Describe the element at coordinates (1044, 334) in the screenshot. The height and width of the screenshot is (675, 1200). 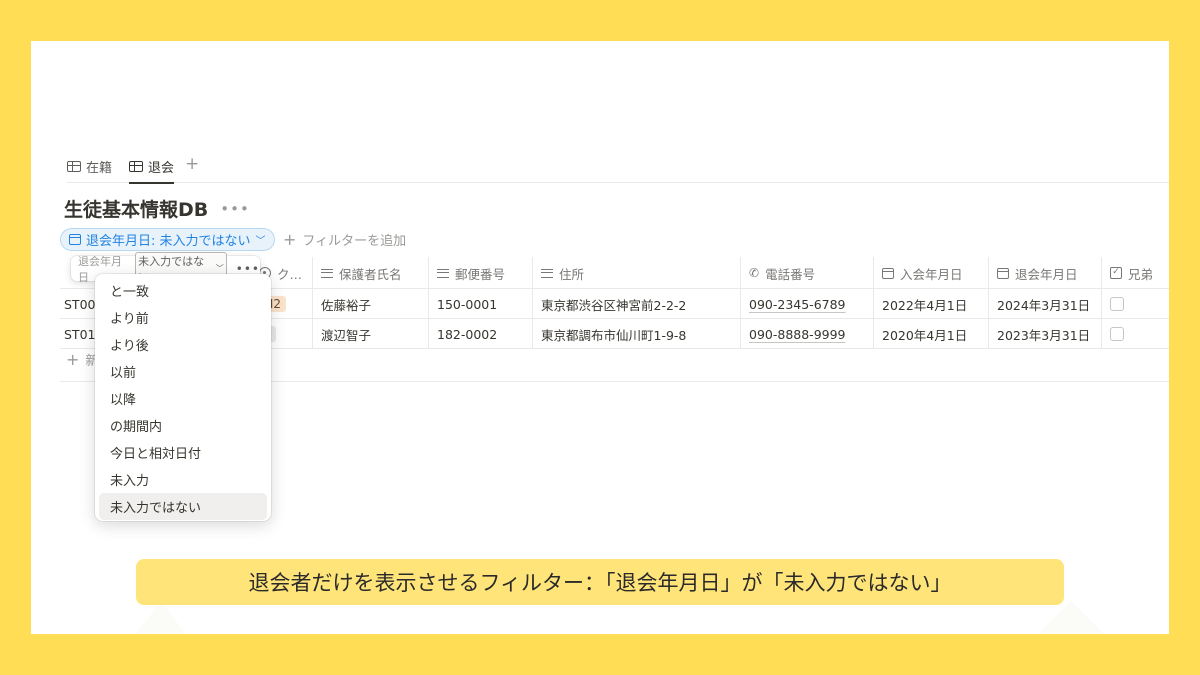
I see `cell-leave-date: 2023年3月31日` at that location.